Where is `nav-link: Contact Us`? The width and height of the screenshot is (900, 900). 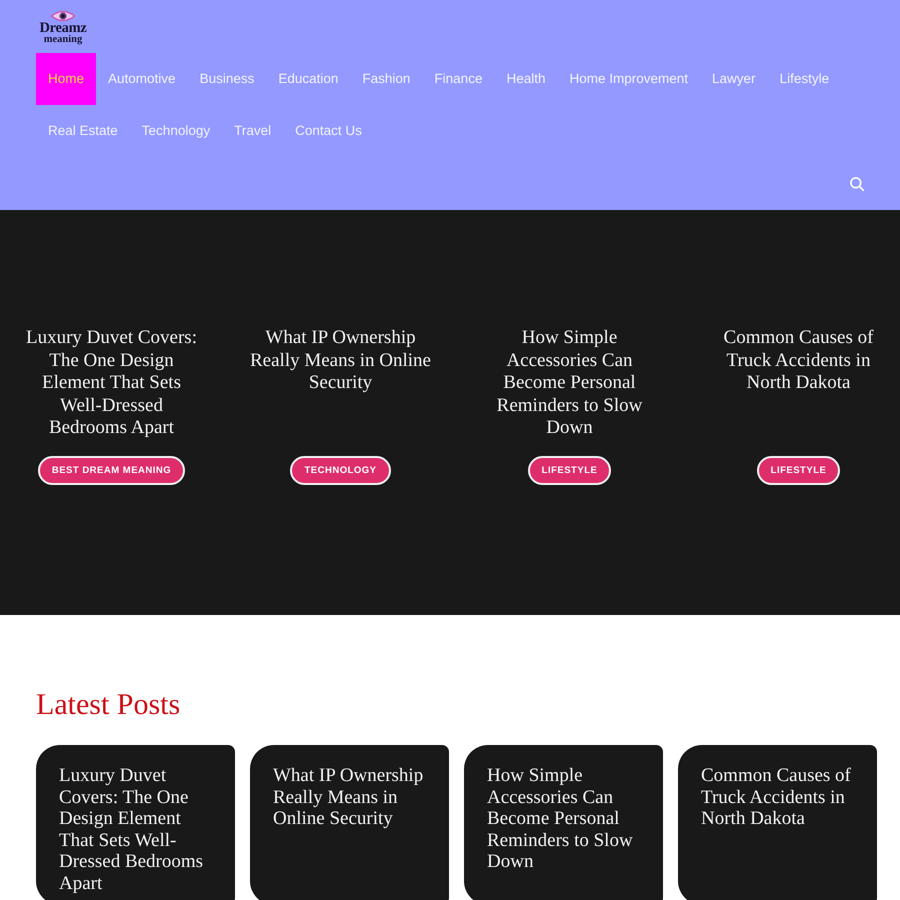
nav-link: Contact Us is located at coordinates (328, 131).